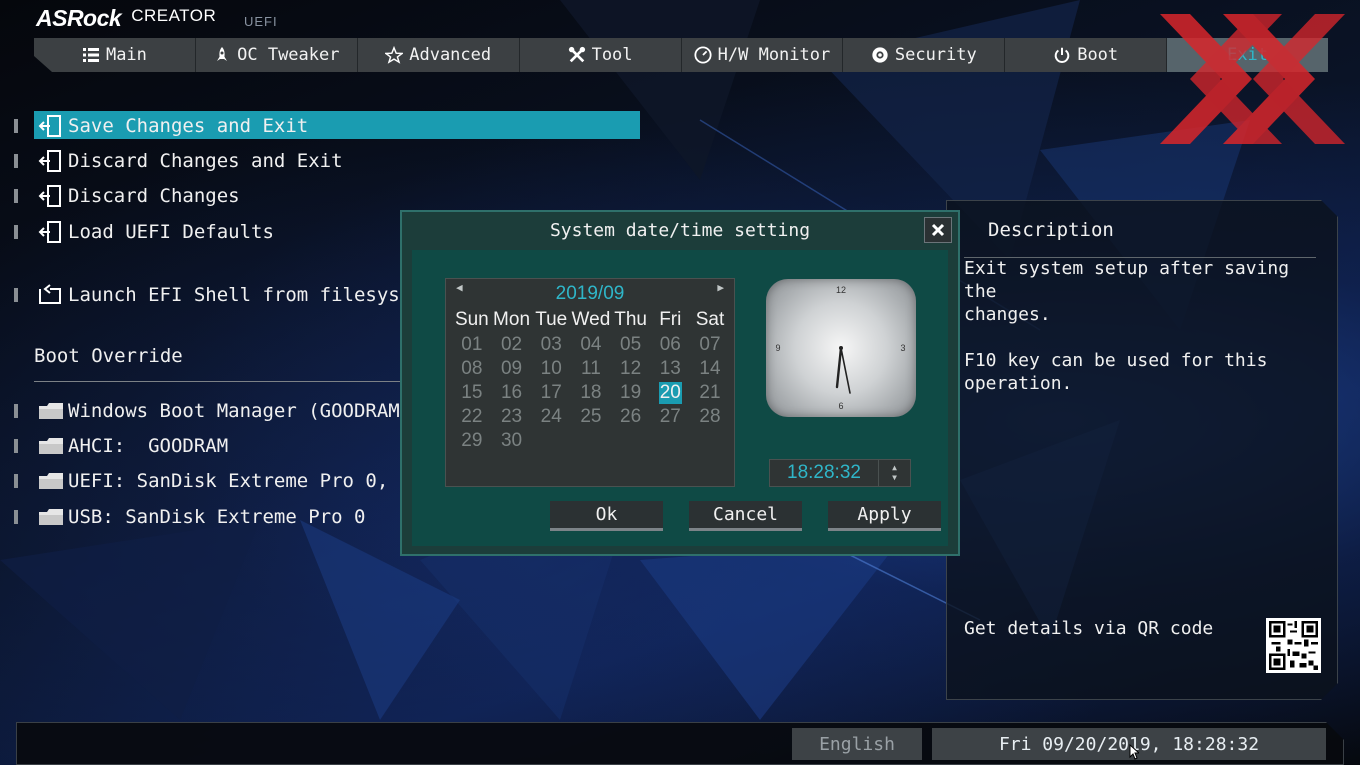 The height and width of the screenshot is (765, 1360). Describe the element at coordinates (902, 348) in the screenshot. I see `clock-number: 3` at that location.